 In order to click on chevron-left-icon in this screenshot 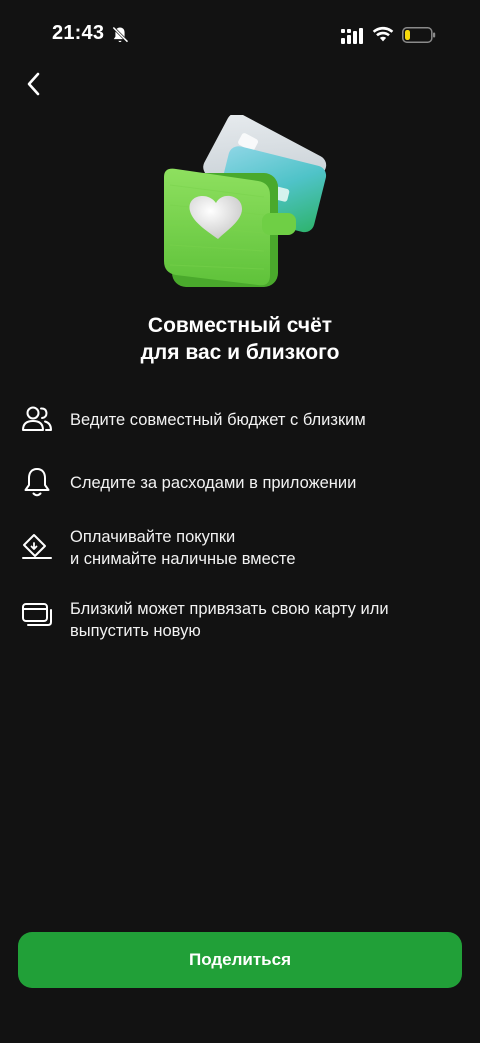, I will do `click(33, 84)`.